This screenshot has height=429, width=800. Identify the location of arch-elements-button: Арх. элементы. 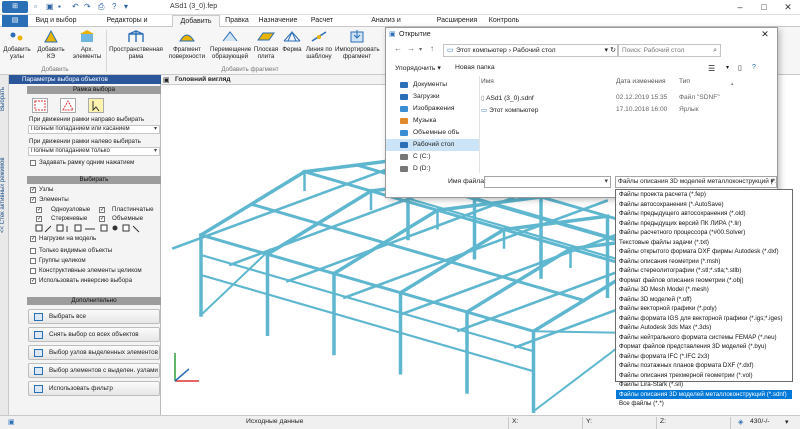
(87, 44).